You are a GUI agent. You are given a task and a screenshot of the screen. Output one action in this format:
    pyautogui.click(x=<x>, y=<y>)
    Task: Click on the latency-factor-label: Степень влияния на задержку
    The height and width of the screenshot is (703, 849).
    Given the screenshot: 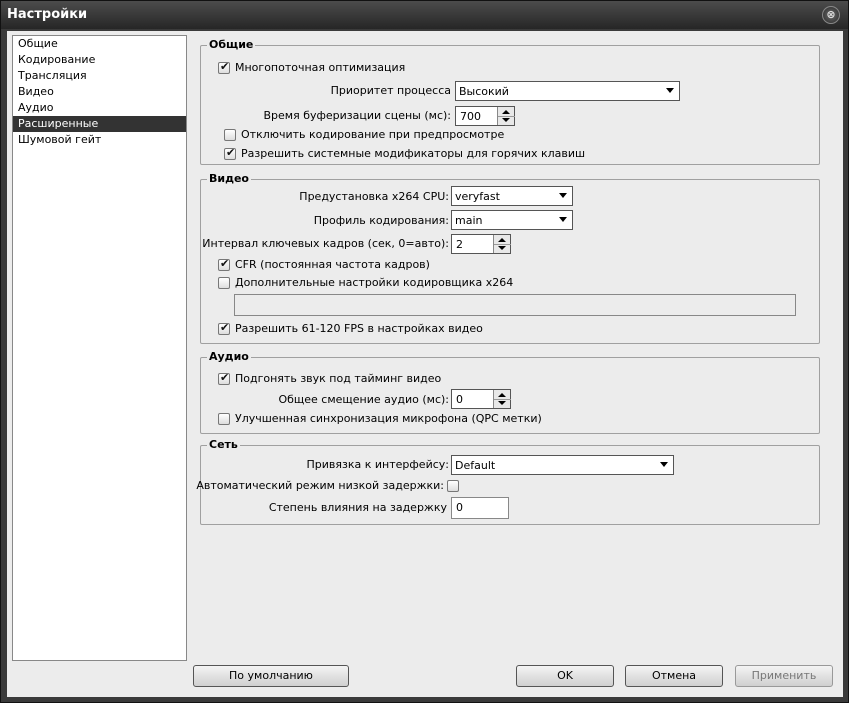 What is the action you would take?
    pyautogui.click(x=357, y=507)
    